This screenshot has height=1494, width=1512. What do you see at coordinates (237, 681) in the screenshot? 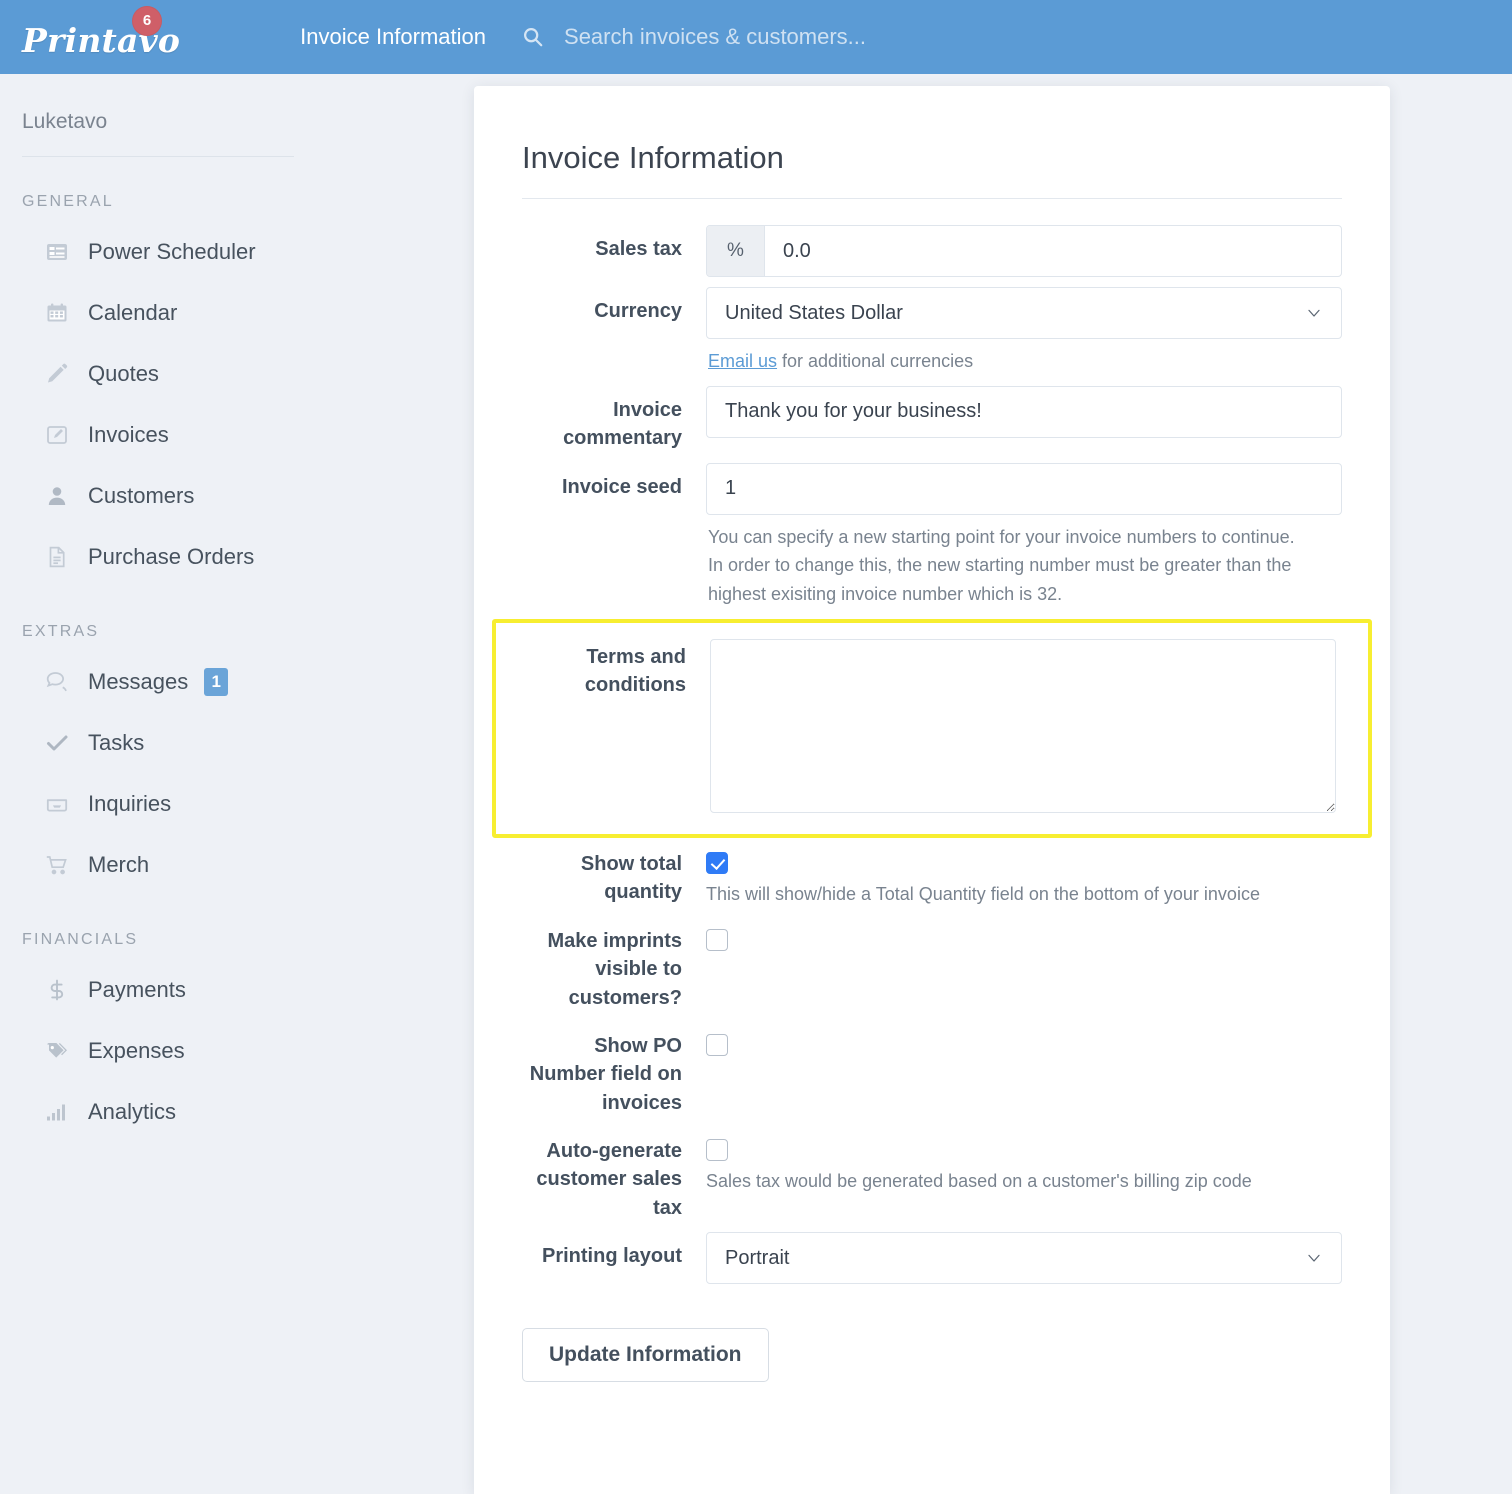
I see `sidebar-item-messages: Messages 1` at bounding box center [237, 681].